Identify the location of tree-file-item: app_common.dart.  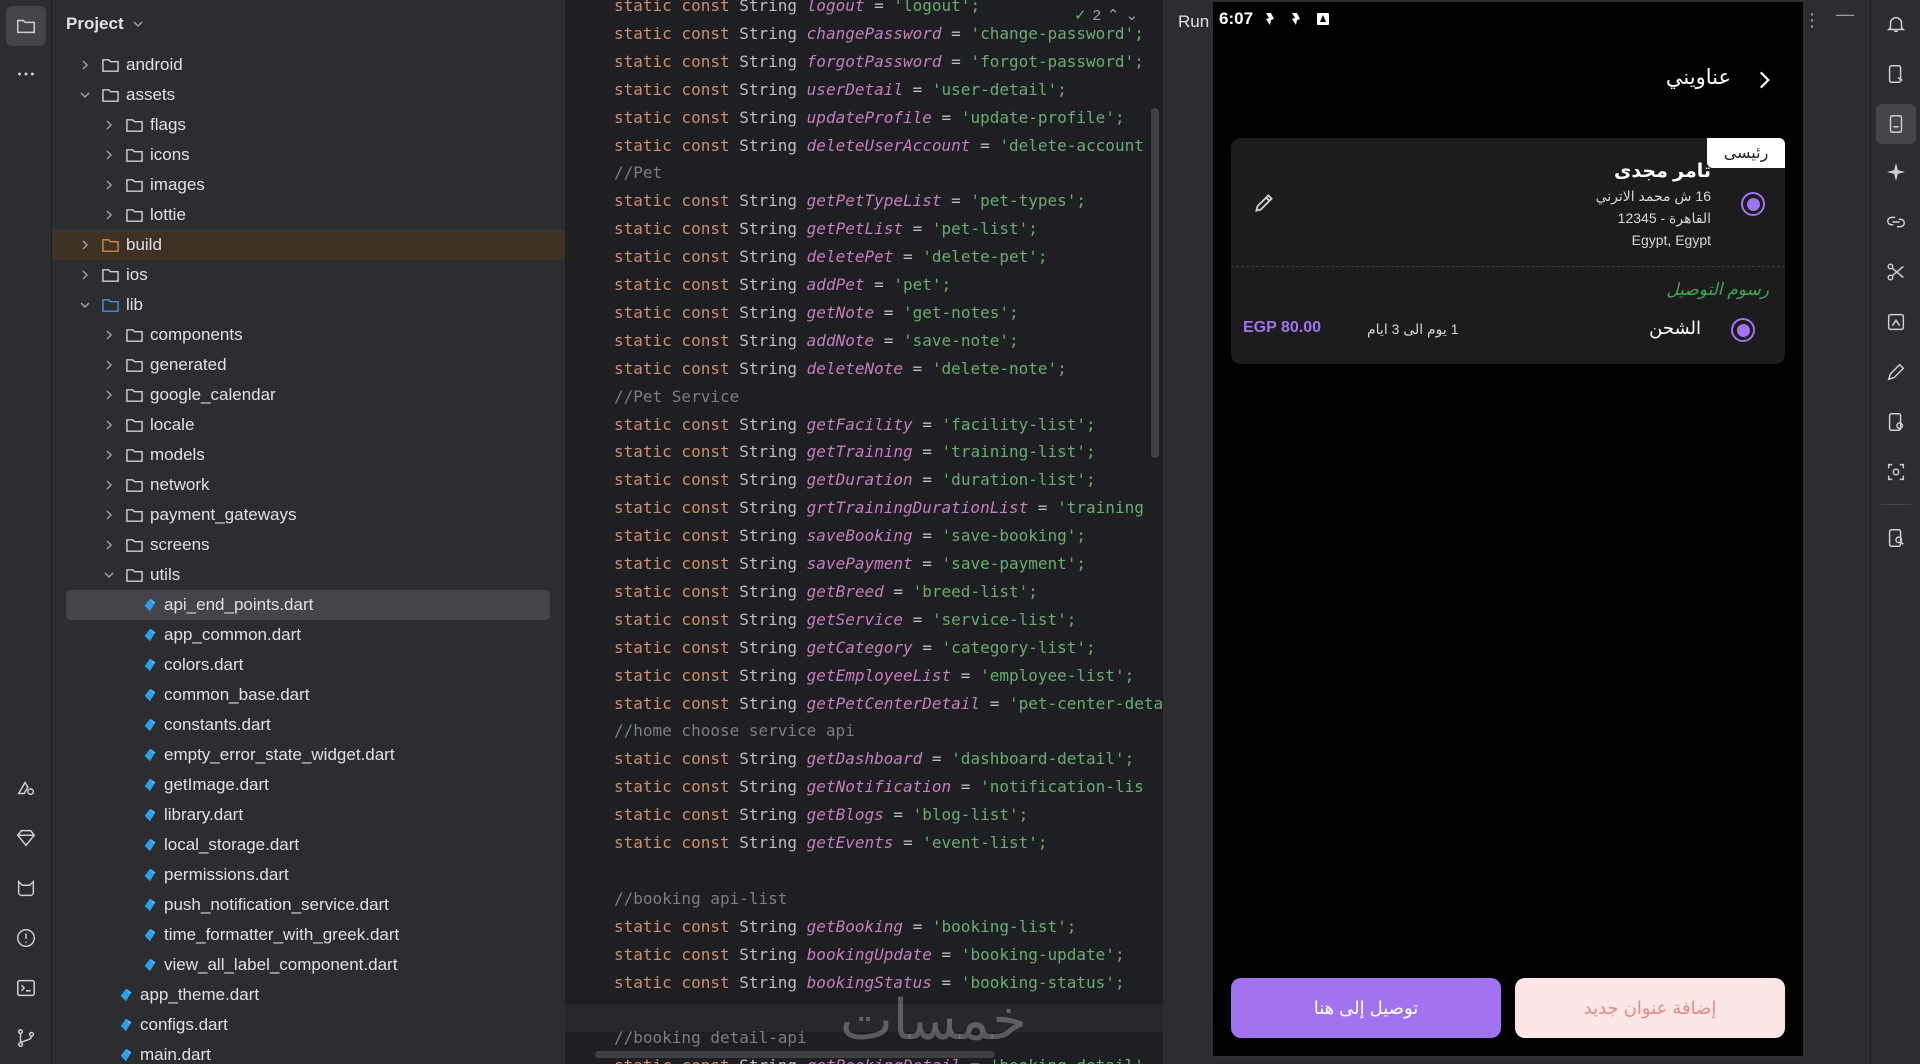
(308, 635).